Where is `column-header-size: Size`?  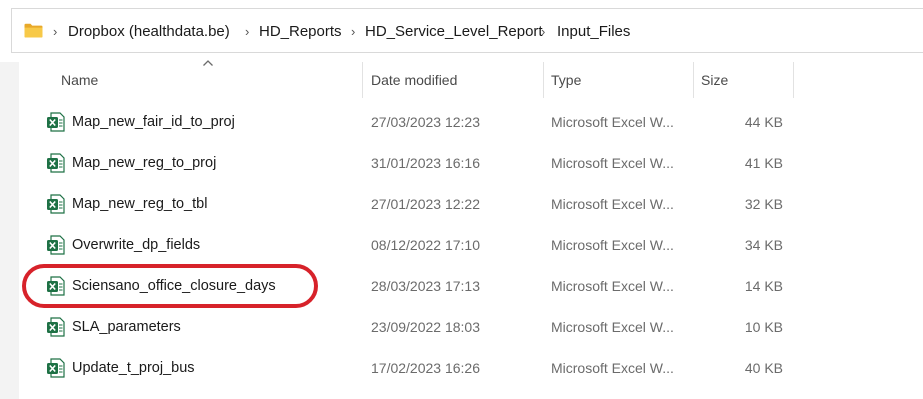 column-header-size: Size is located at coordinates (714, 80).